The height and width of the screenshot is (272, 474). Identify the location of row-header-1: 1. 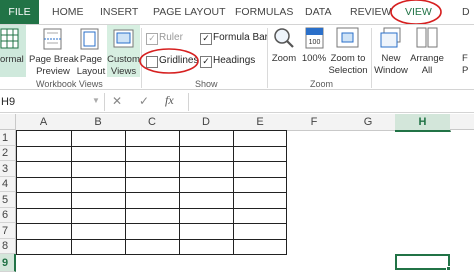
(8, 138).